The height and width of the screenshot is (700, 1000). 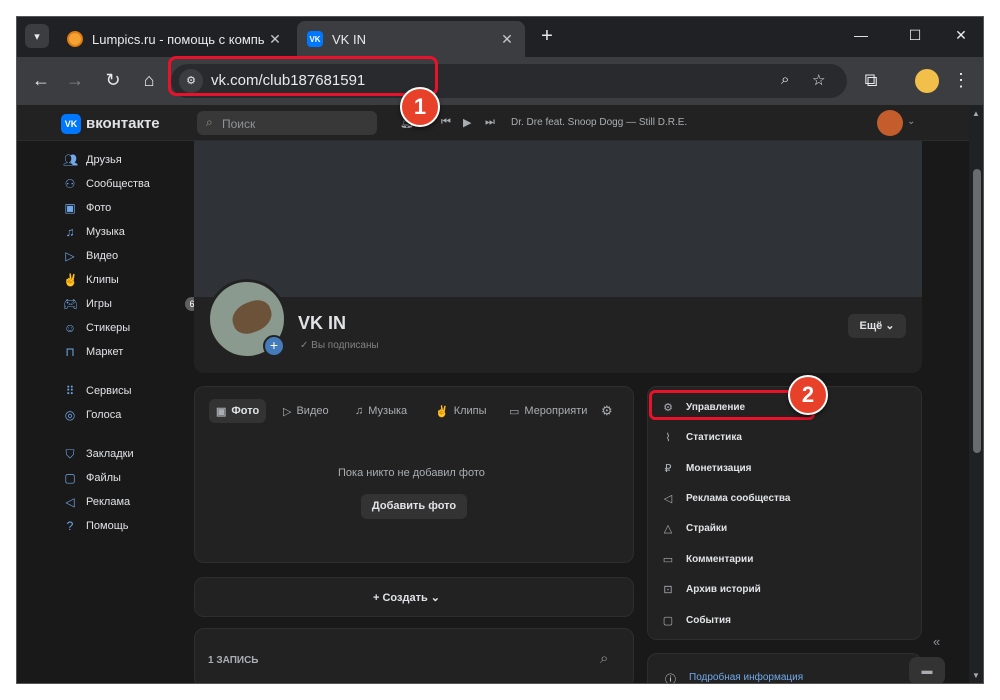 I want to click on sidebar-item-label: Файлы, so click(x=103, y=478).